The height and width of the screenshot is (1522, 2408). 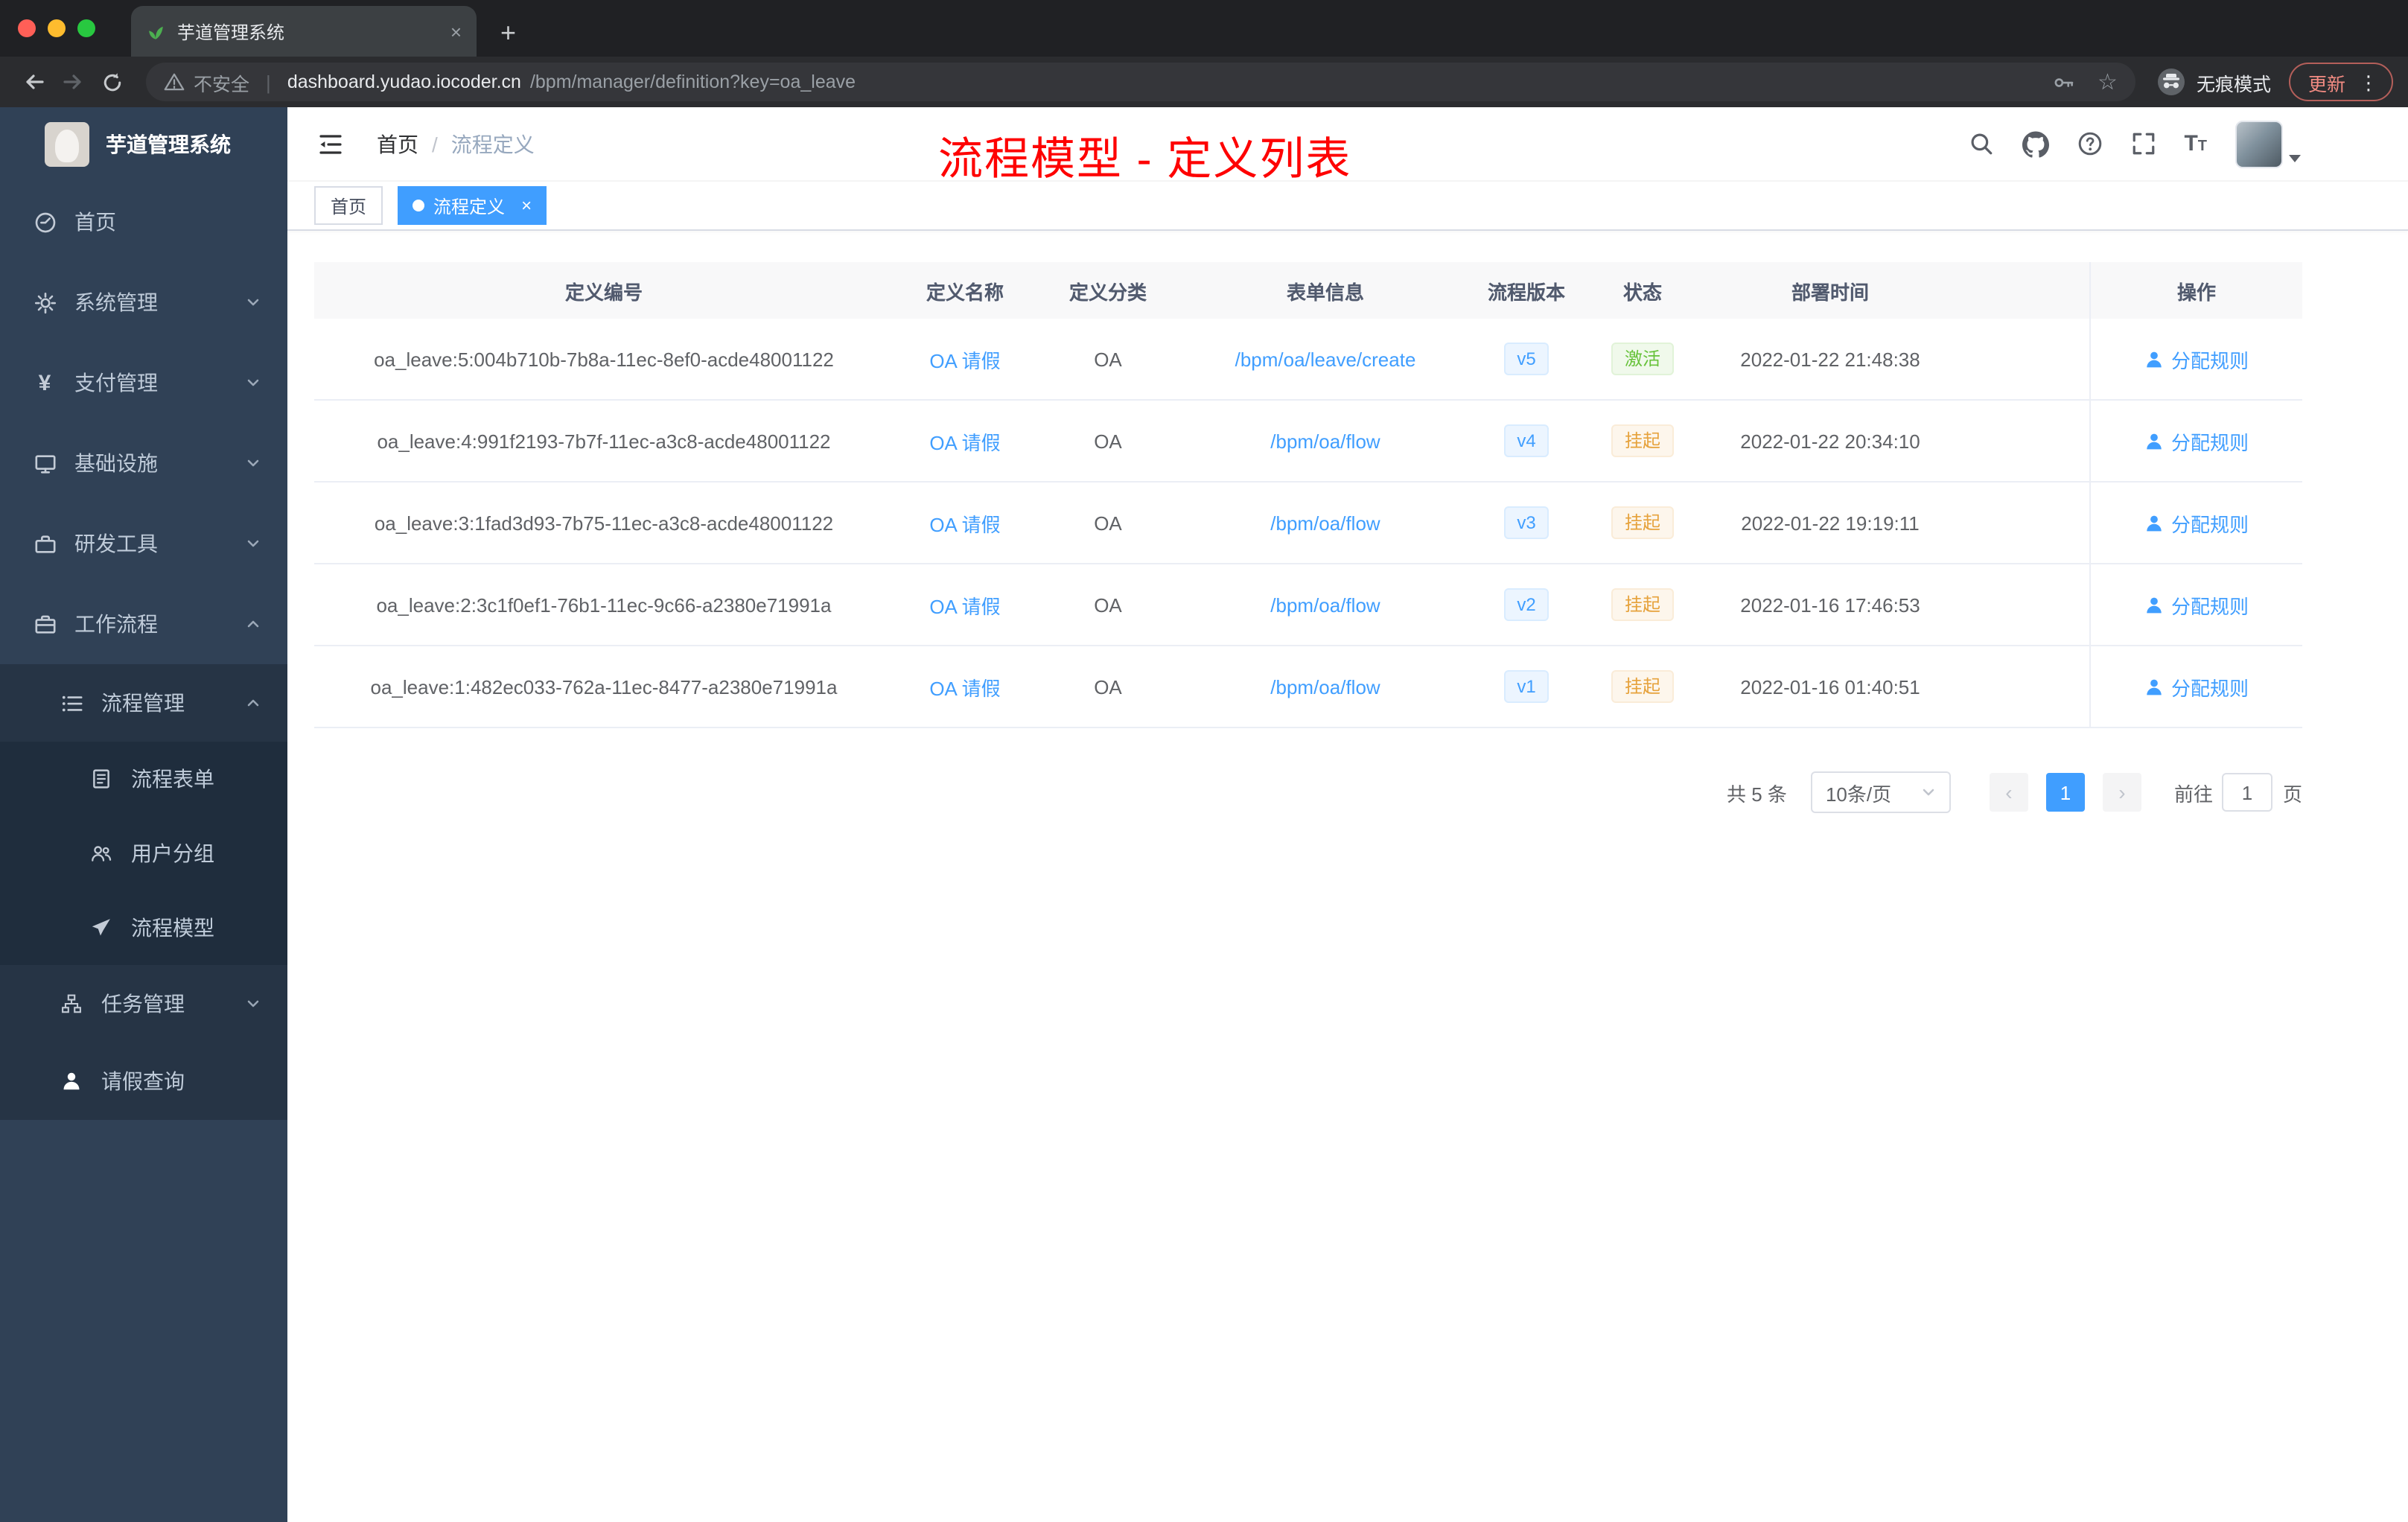 What do you see at coordinates (1325, 359) in the screenshot?
I see `form-link: /bpm/oa/leave/create` at bounding box center [1325, 359].